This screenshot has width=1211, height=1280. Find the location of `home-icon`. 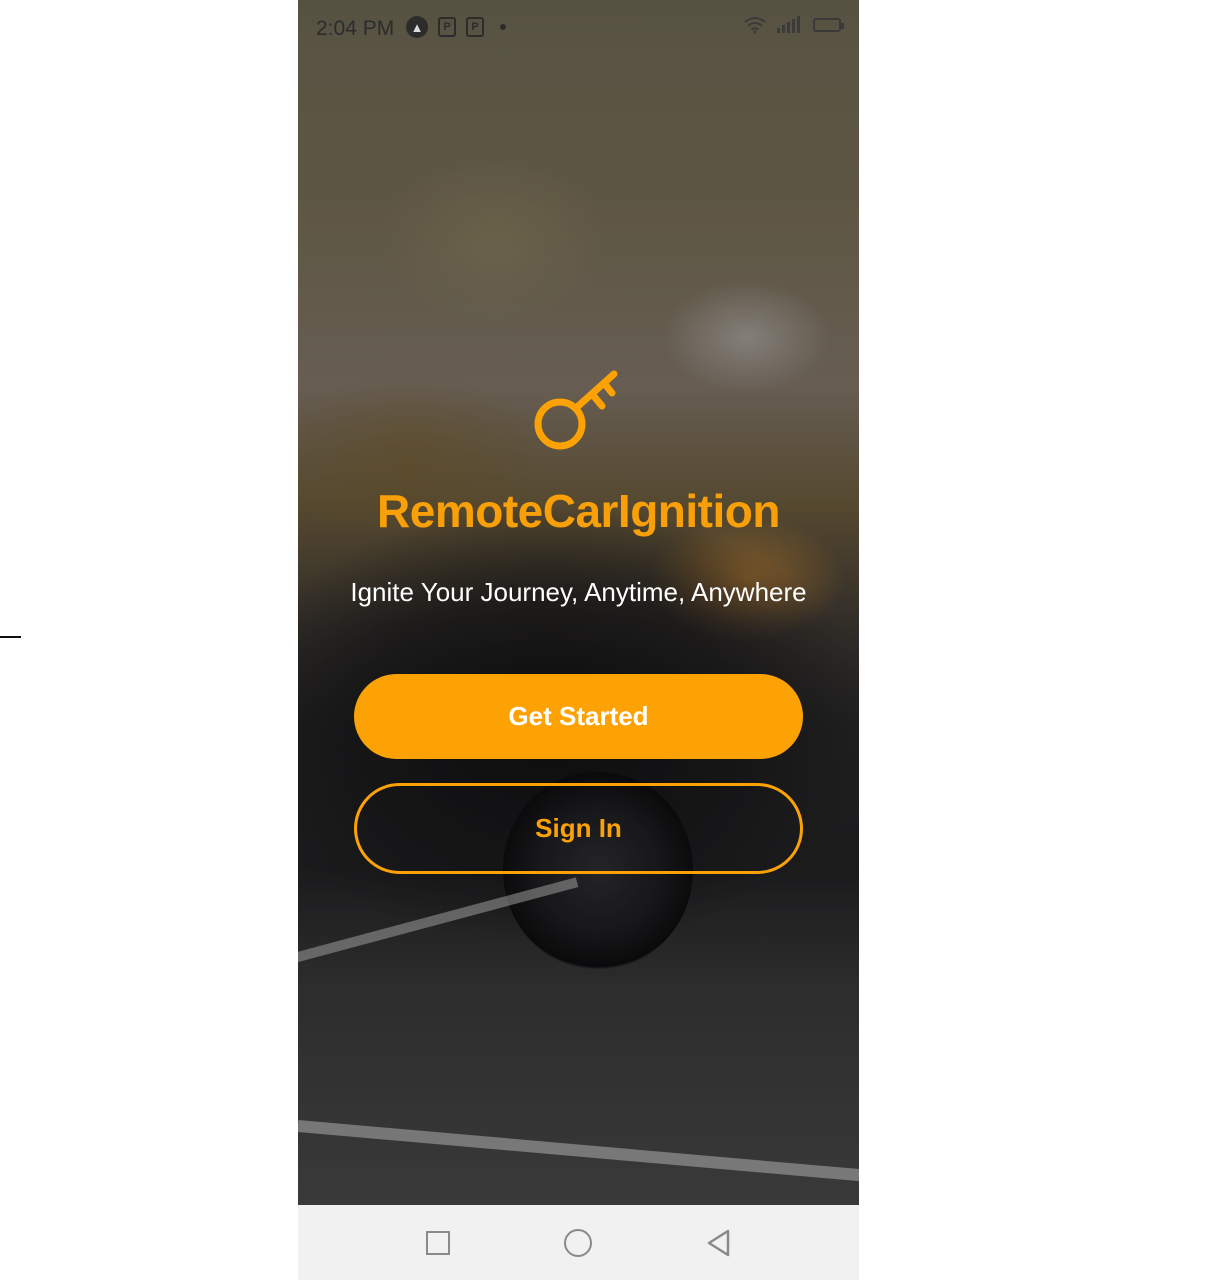

home-icon is located at coordinates (578, 1243).